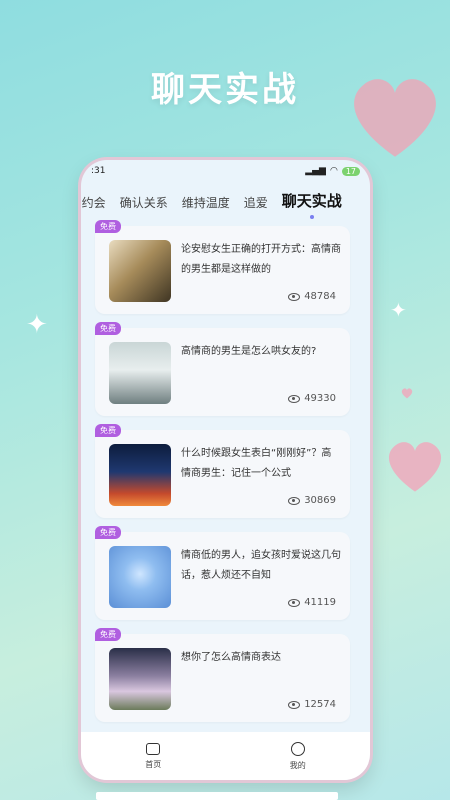 This screenshot has height=800, width=450. What do you see at coordinates (312, 200) in the screenshot?
I see `tab-chat-practice: 聊天实战` at bounding box center [312, 200].